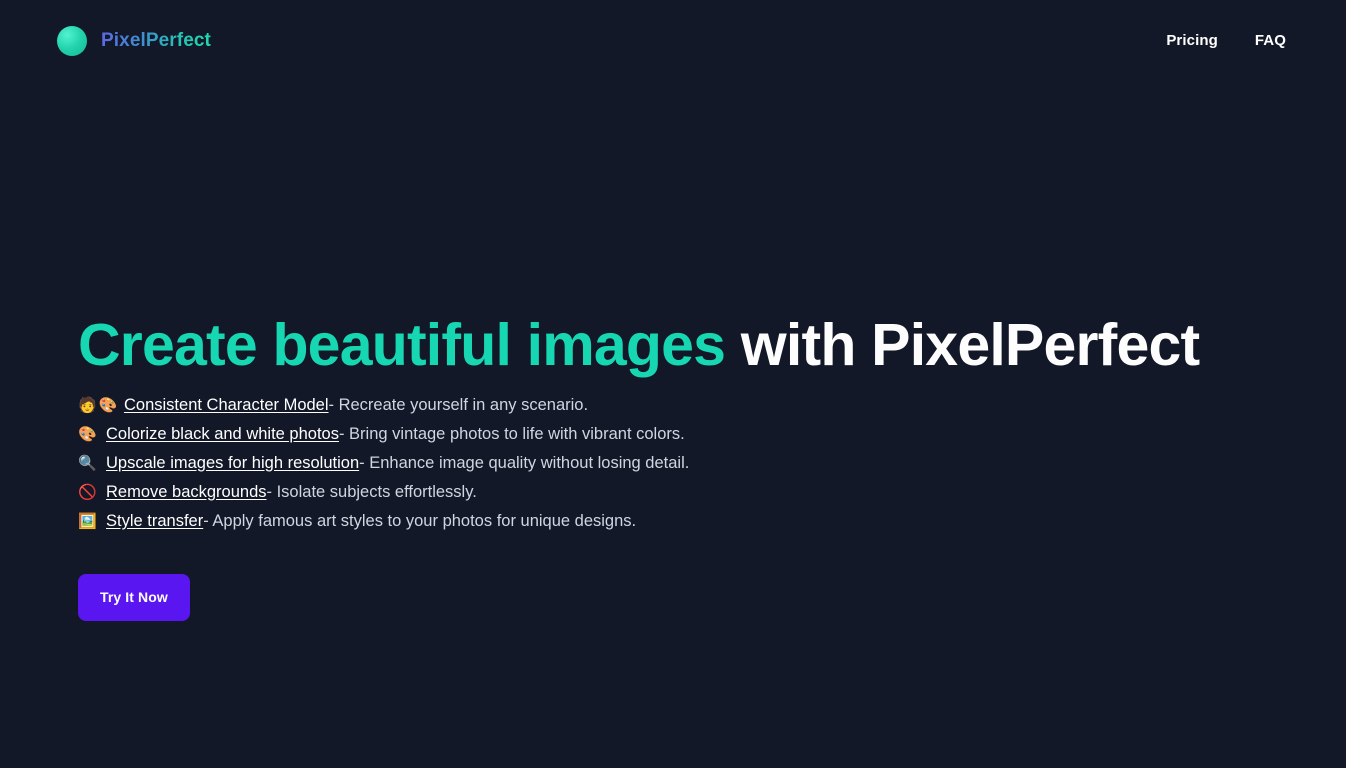 The width and height of the screenshot is (1346, 768). I want to click on feature-description: - Isolate subjects effortlessly., so click(371, 491).